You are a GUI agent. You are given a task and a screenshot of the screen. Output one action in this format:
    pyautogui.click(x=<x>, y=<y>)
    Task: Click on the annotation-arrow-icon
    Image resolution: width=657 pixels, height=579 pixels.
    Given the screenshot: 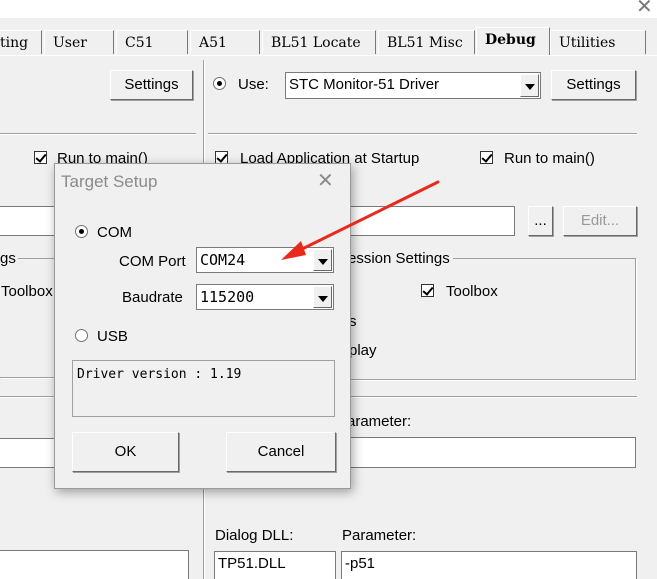 What is the action you would take?
    pyautogui.click(x=360, y=220)
    